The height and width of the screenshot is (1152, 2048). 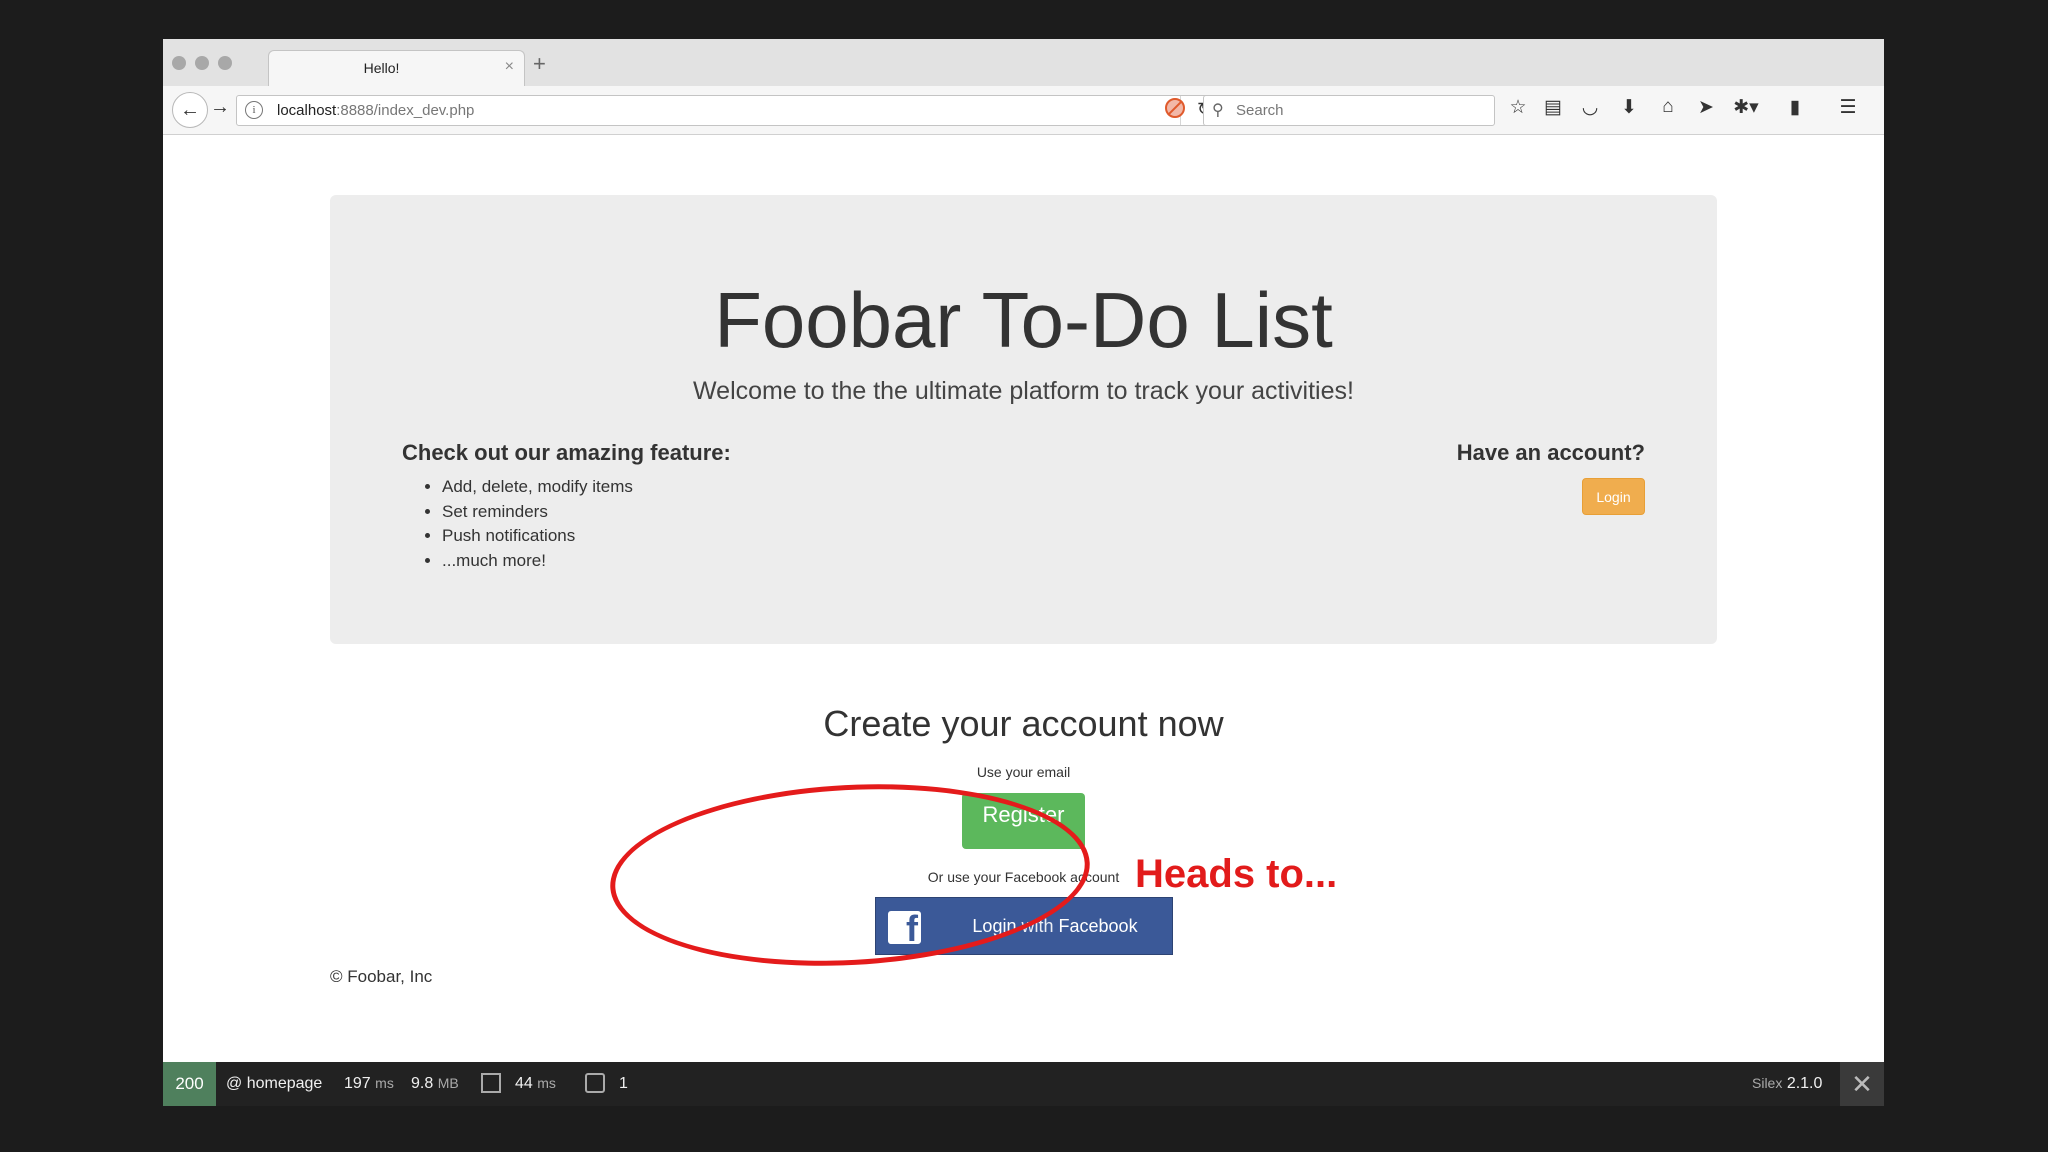 I want to click on page-title: Foobar To-Do List, so click(x=1023, y=320).